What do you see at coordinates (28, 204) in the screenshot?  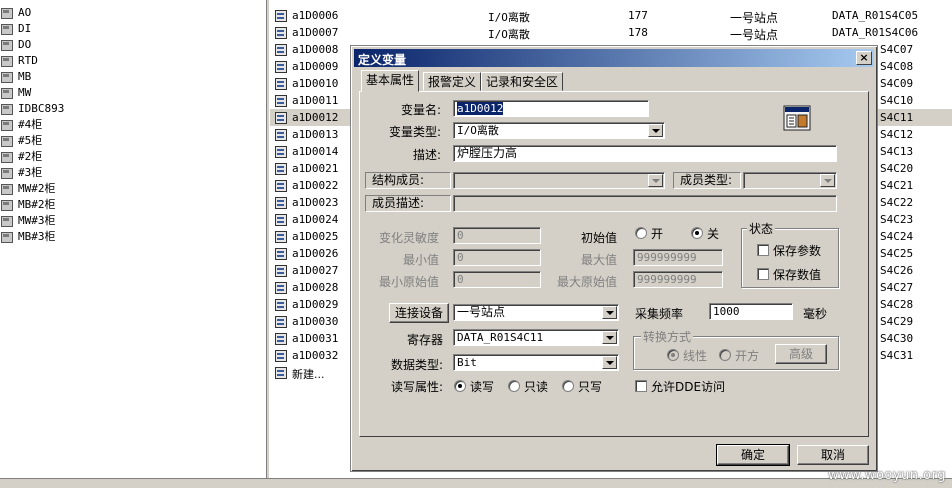 I see `tree-item: MB#2柜` at bounding box center [28, 204].